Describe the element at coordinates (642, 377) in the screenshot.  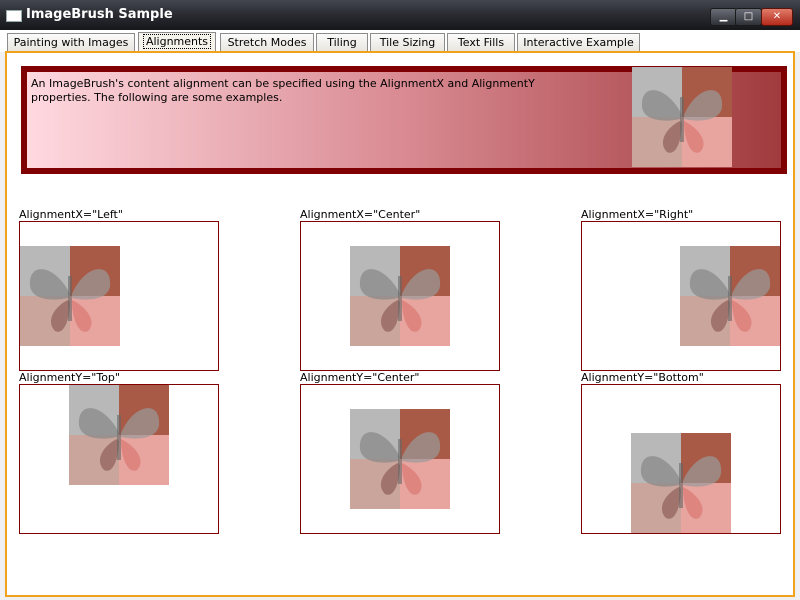
I see `alignment-y-bottom-label: AlignmentY="Bottom"` at that location.